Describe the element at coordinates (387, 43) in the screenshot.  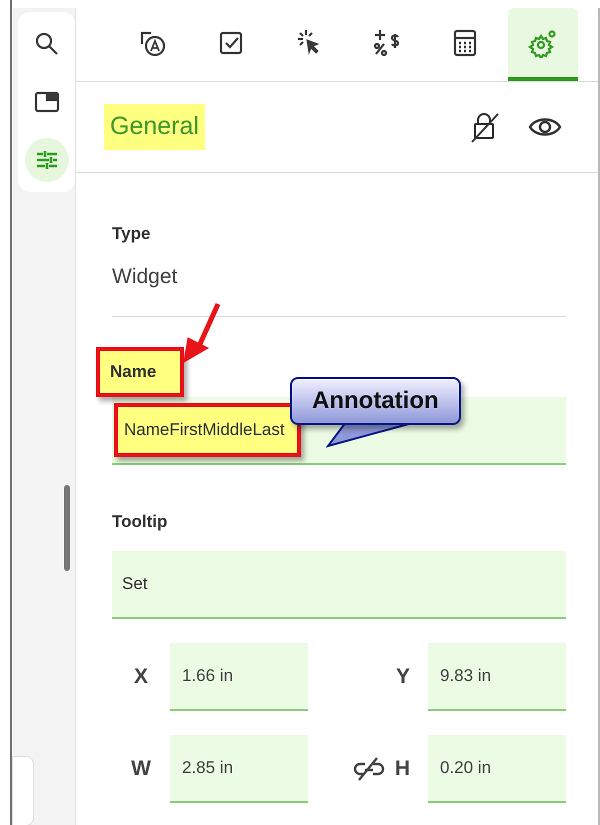
I see `math-symbols-icon` at that location.